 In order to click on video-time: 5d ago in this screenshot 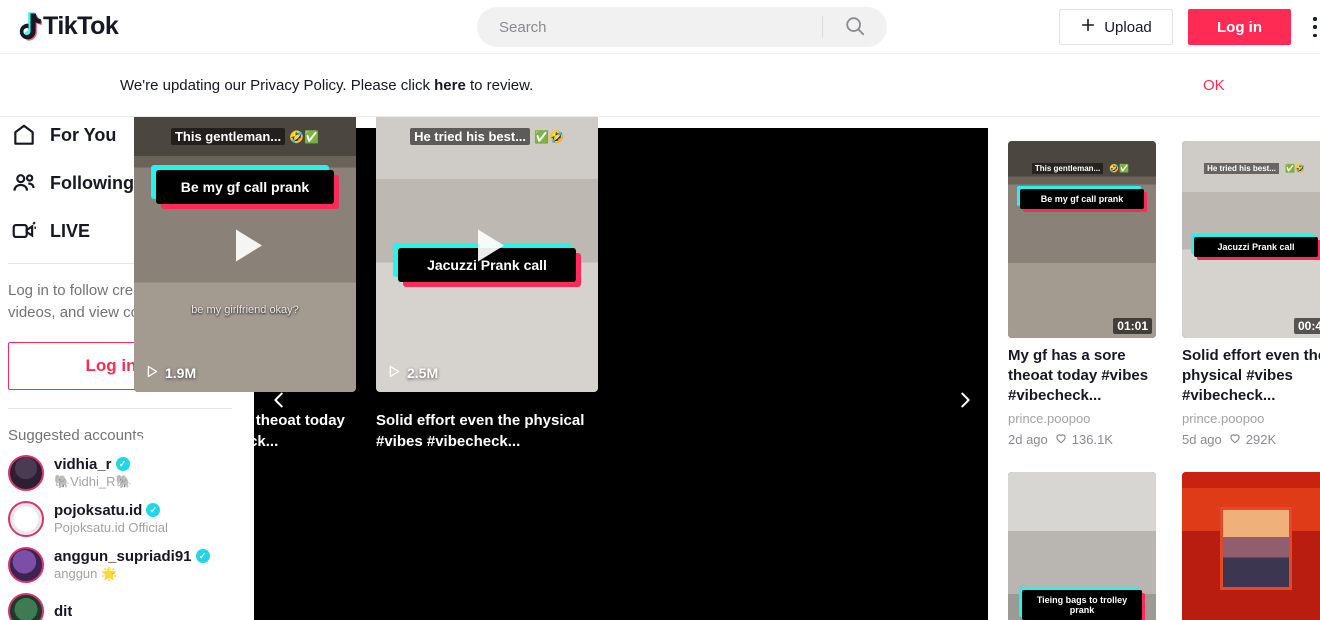, I will do `click(1202, 439)`.